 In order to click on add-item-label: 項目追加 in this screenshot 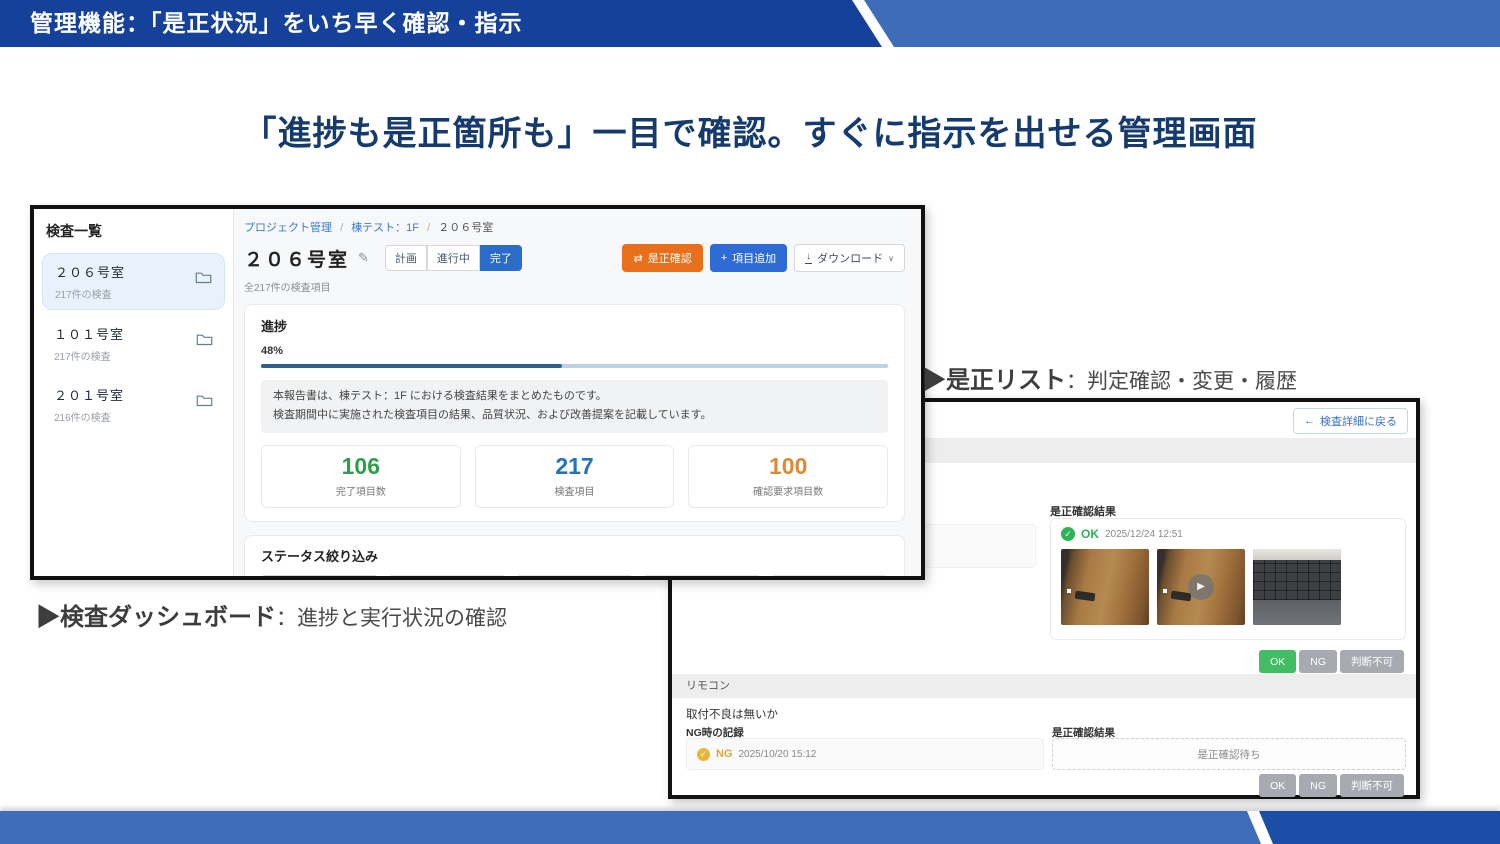, I will do `click(754, 259)`.